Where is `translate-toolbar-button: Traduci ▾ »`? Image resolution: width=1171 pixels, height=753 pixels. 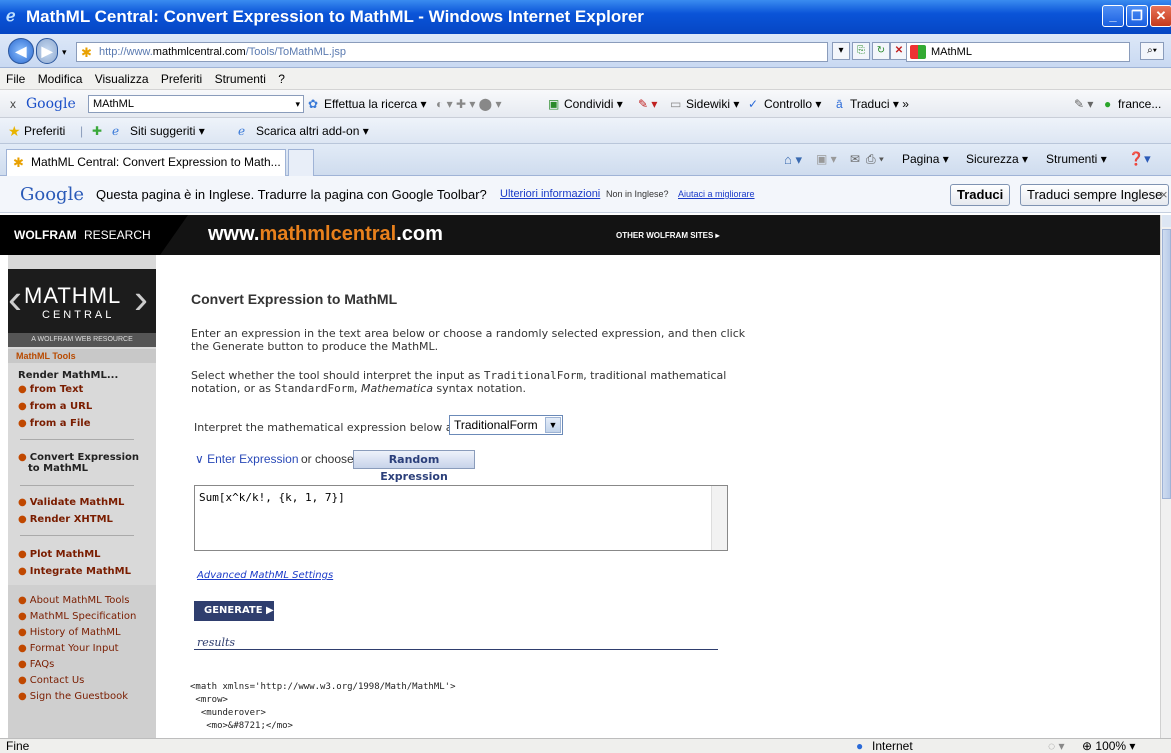
translate-toolbar-button: Traduci ▾ » is located at coordinates (879, 104).